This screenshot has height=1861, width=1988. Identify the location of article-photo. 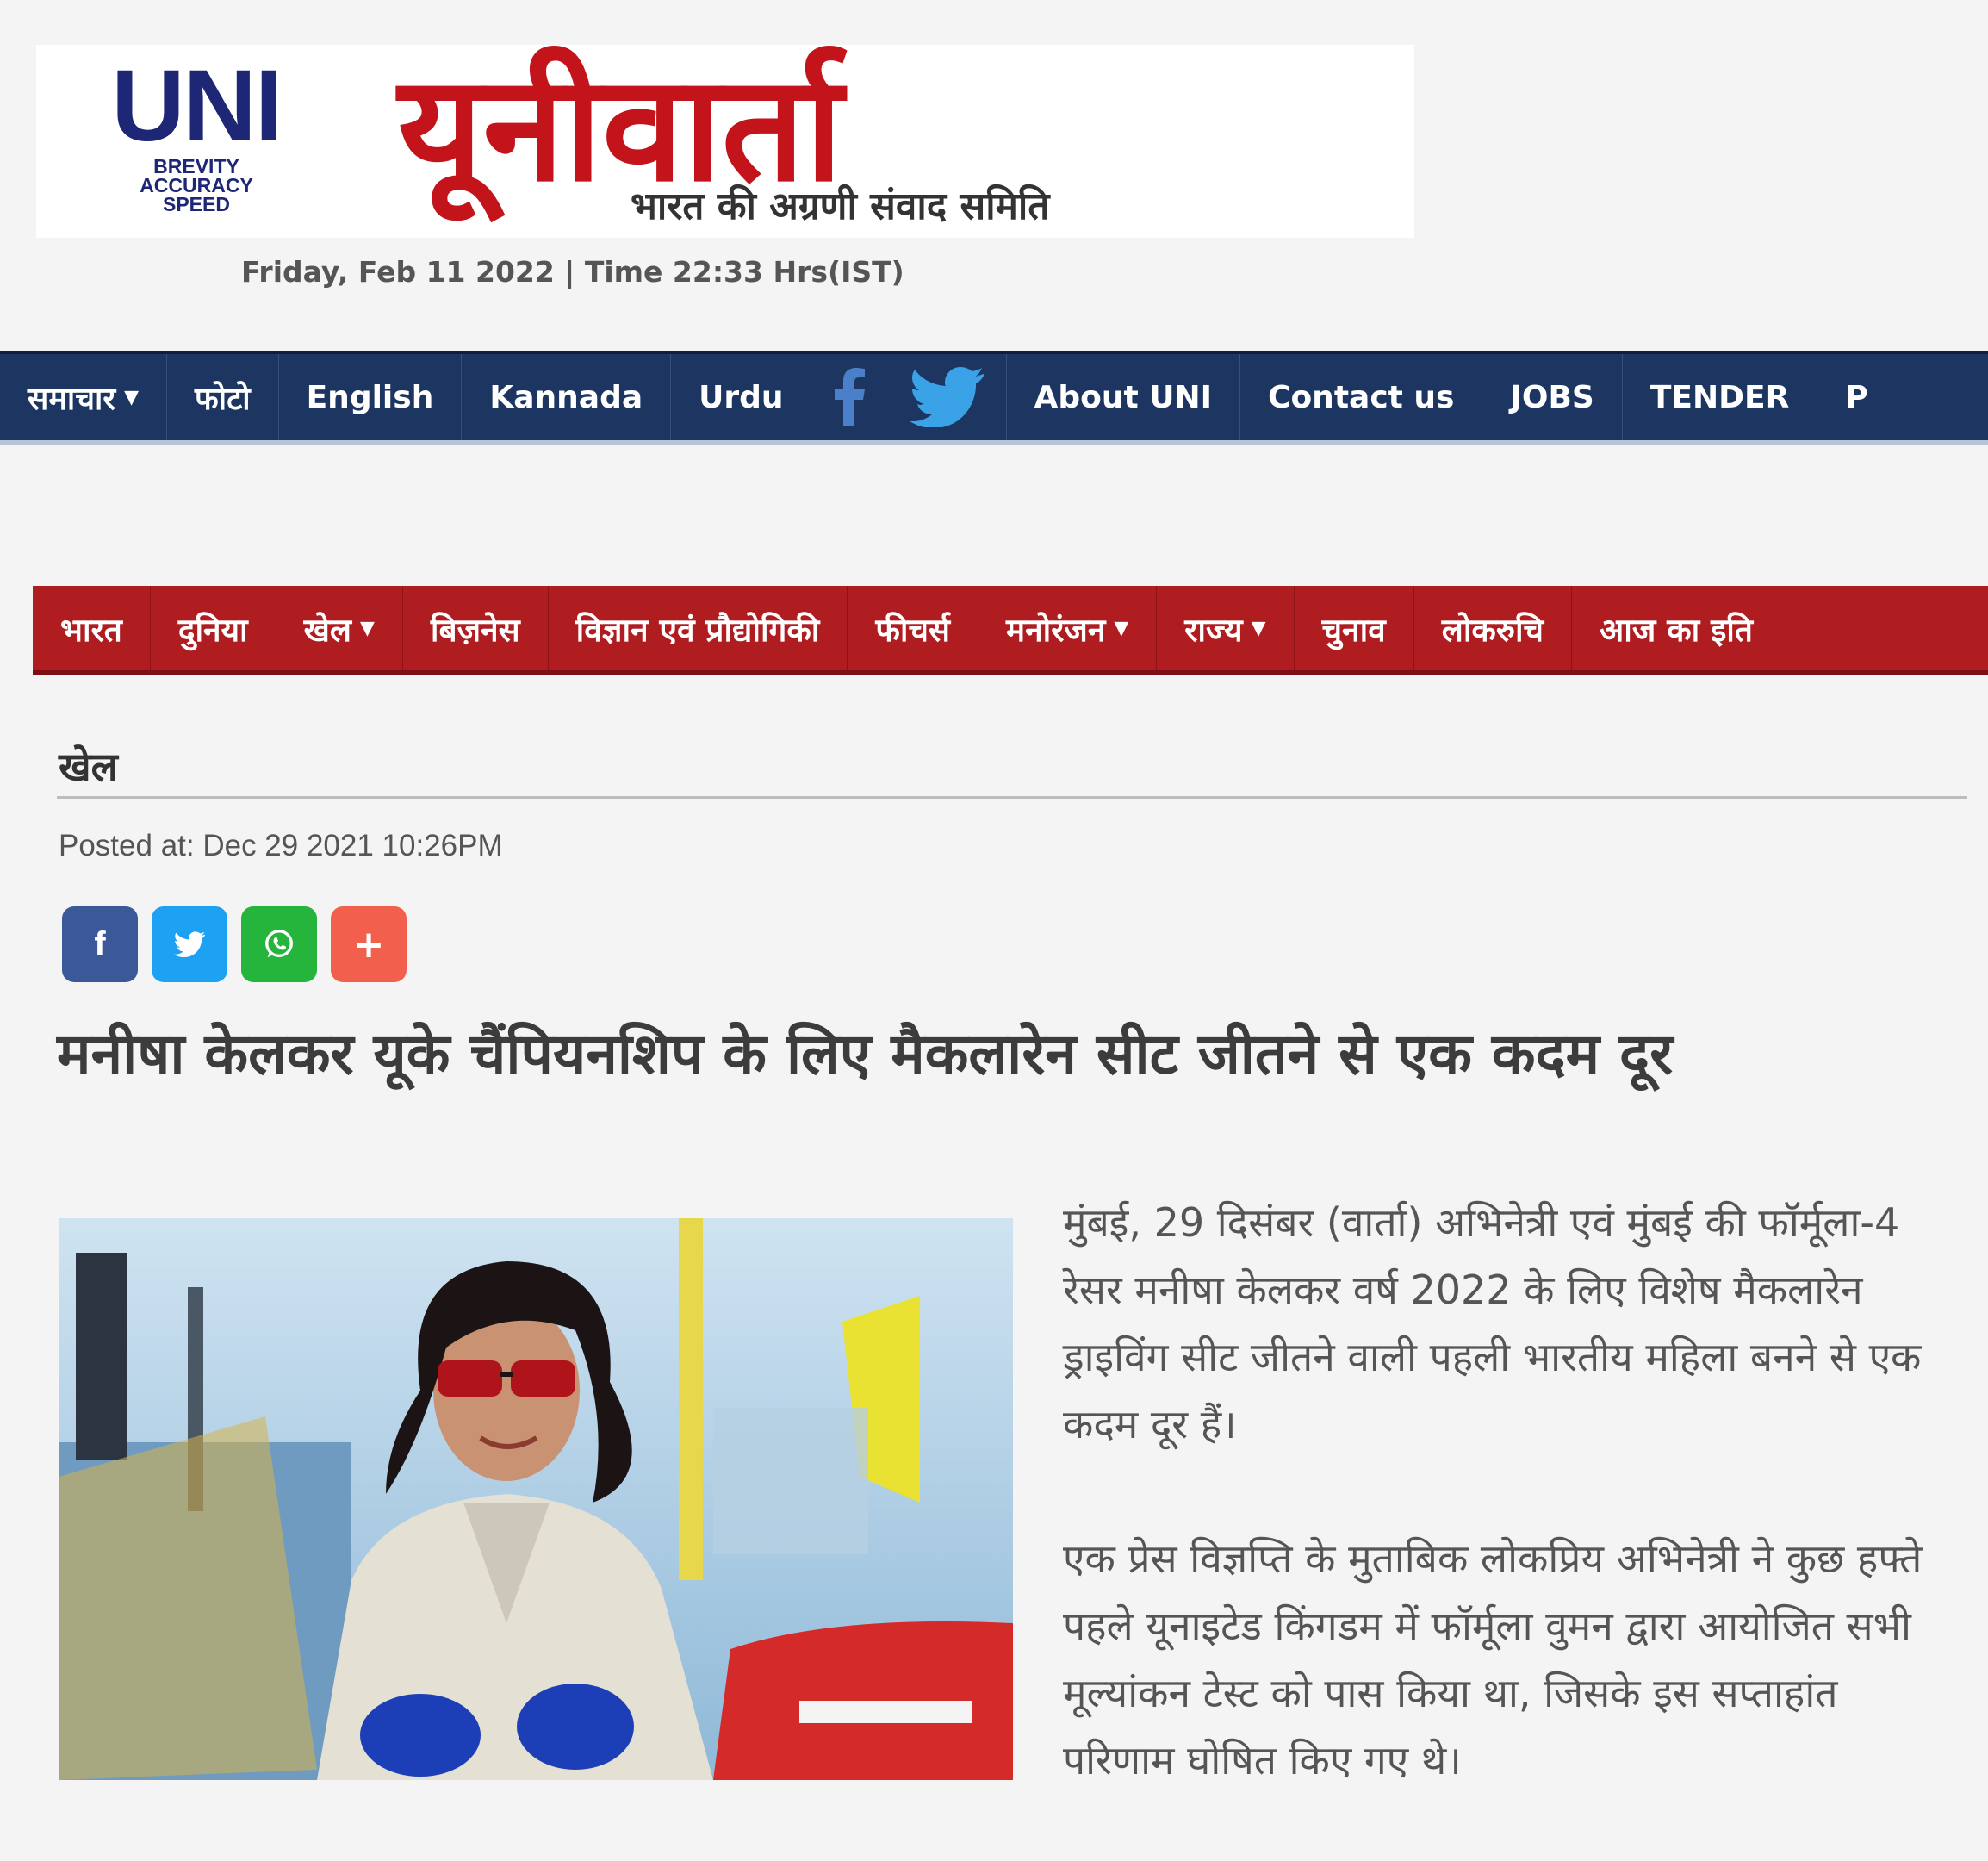
(536, 1499).